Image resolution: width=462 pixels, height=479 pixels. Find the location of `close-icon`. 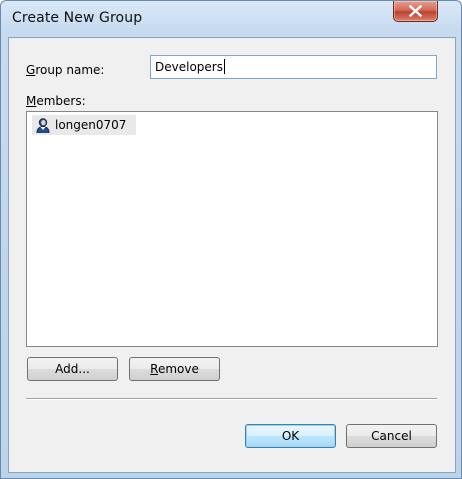

close-icon is located at coordinates (415, 11).